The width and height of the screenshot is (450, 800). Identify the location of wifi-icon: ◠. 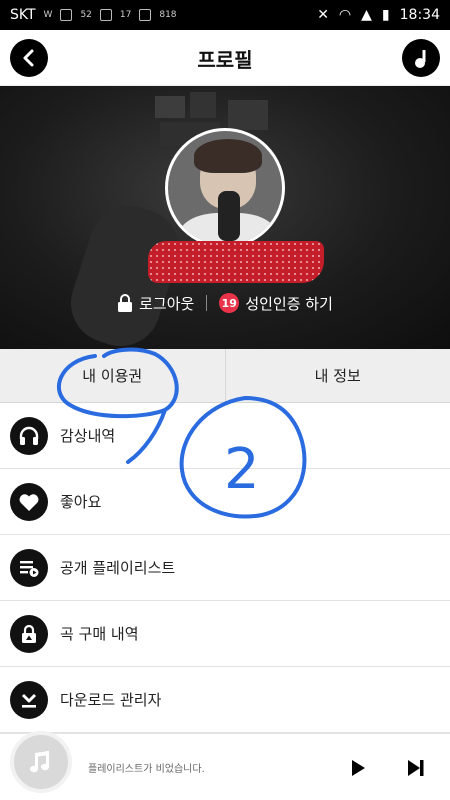
(345, 15).